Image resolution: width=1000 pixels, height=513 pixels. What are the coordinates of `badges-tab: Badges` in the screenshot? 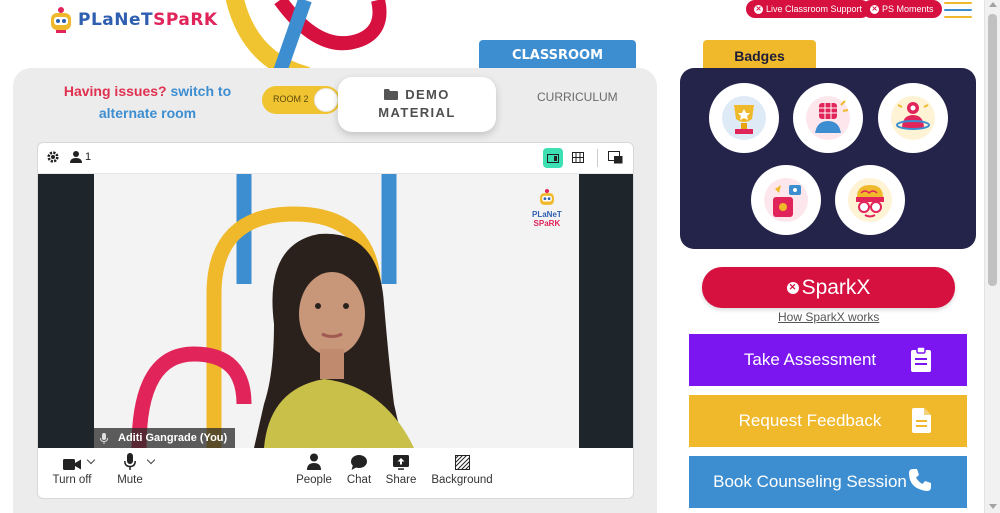 It's located at (759, 59).